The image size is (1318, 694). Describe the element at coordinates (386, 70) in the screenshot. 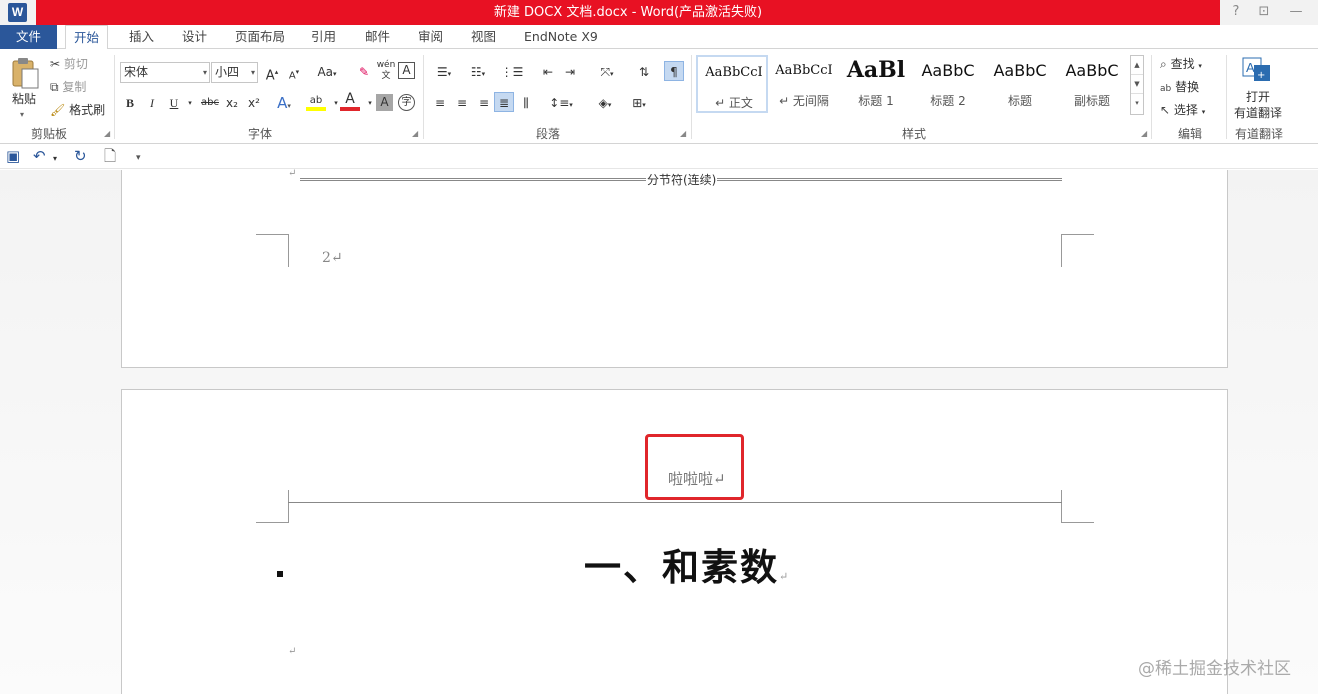

I see `phonetic-guide-button: wén 文` at that location.